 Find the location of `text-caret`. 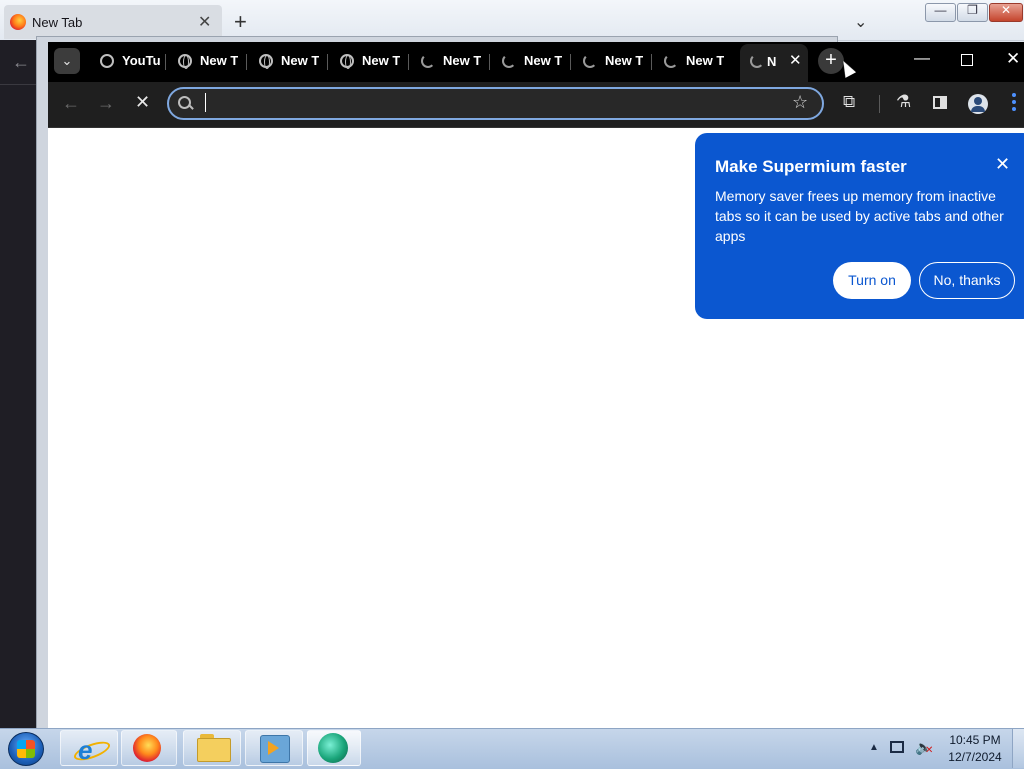

text-caret is located at coordinates (205, 102).